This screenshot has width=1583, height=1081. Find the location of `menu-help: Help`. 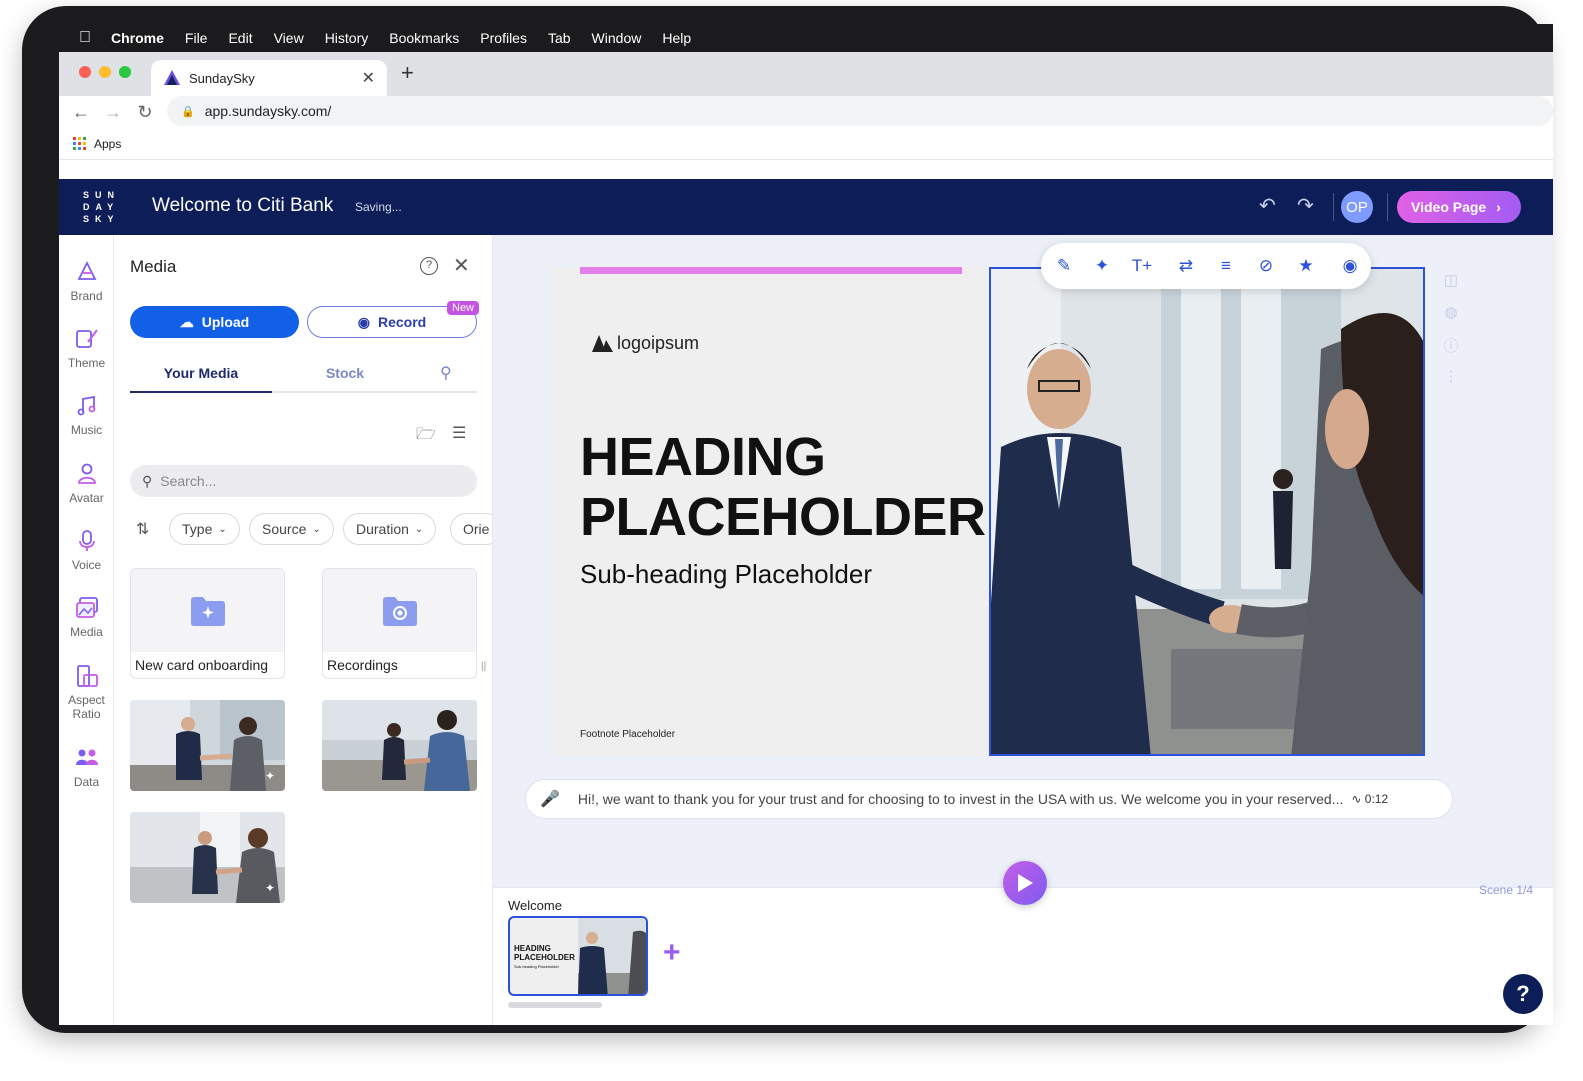

menu-help: Help is located at coordinates (676, 38).